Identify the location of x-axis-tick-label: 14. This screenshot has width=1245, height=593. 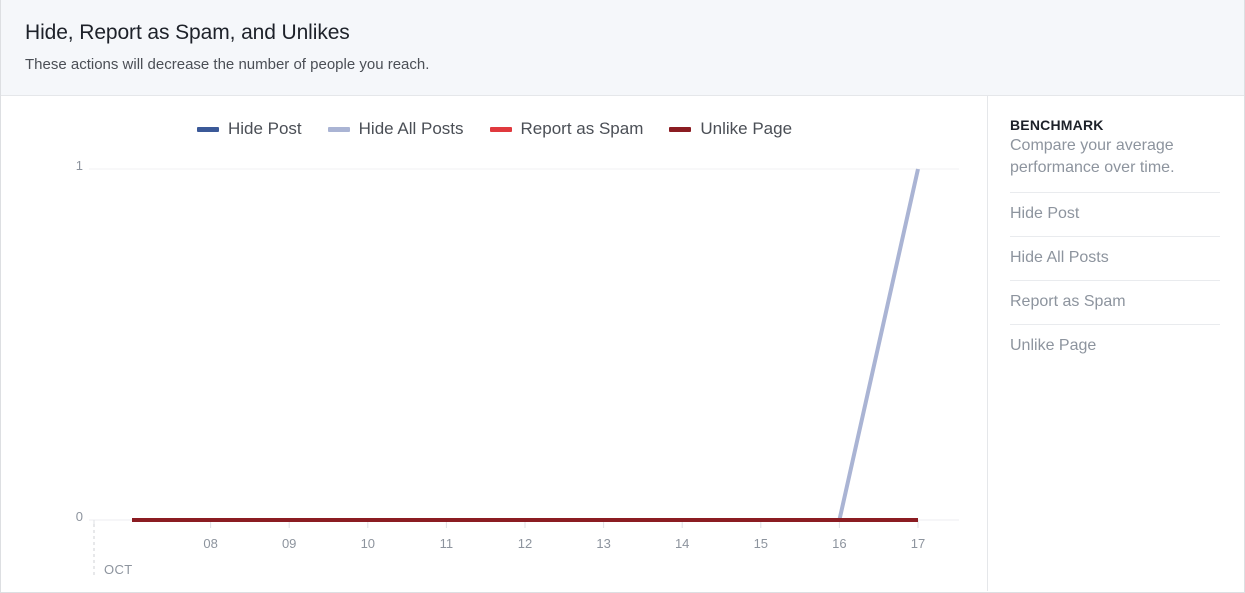
(682, 543).